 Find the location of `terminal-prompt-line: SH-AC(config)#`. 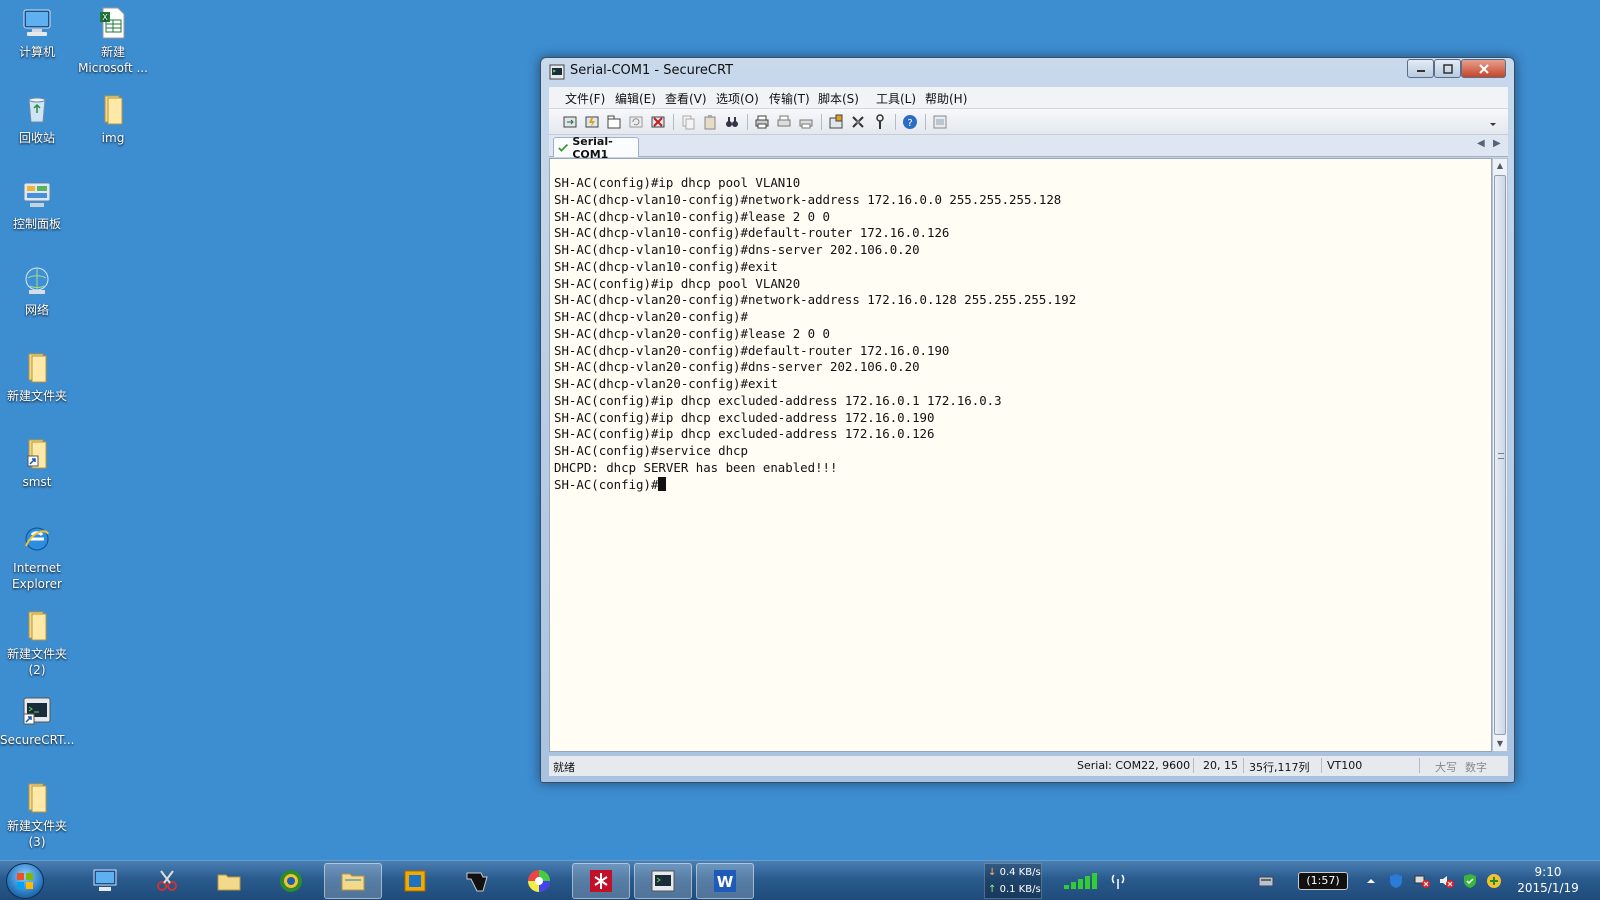

terminal-prompt-line: SH-AC(config)# is located at coordinates (815, 485).